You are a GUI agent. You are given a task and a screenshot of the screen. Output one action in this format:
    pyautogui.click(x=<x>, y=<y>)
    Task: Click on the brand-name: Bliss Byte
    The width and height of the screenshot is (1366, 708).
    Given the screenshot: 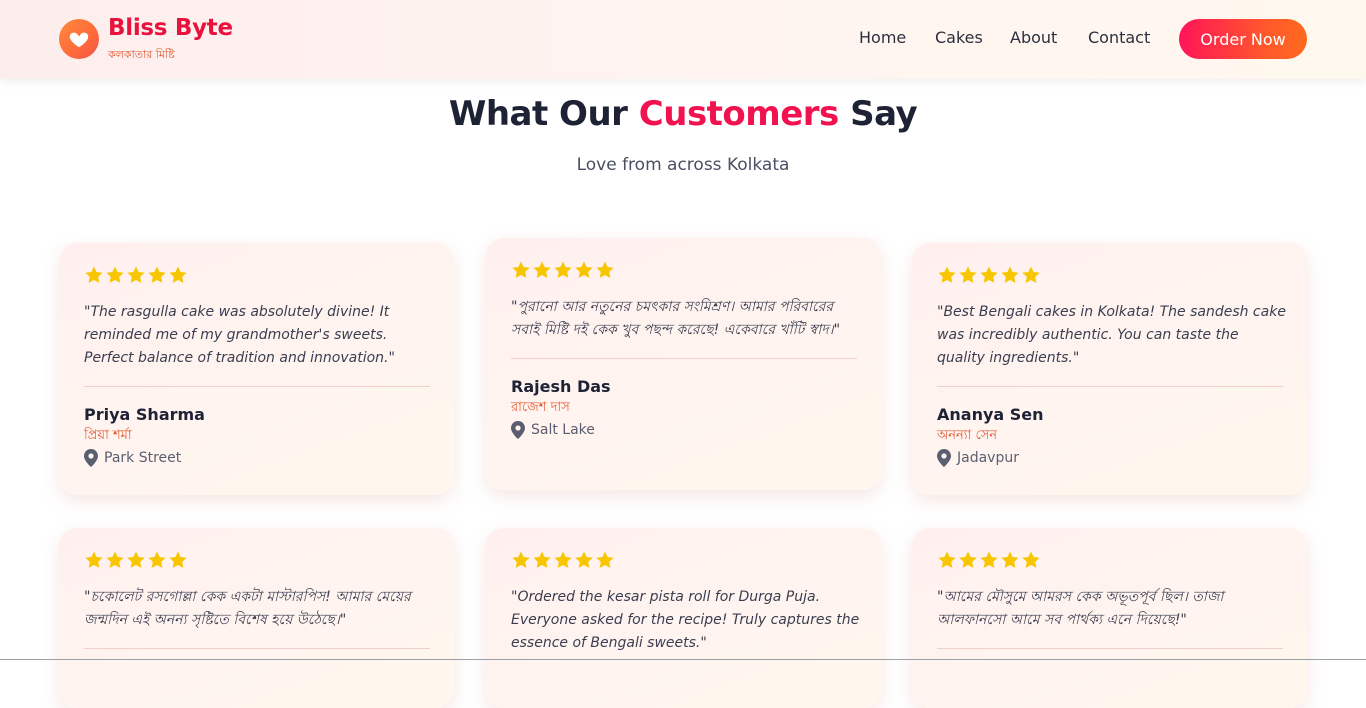 What is the action you would take?
    pyautogui.click(x=170, y=28)
    